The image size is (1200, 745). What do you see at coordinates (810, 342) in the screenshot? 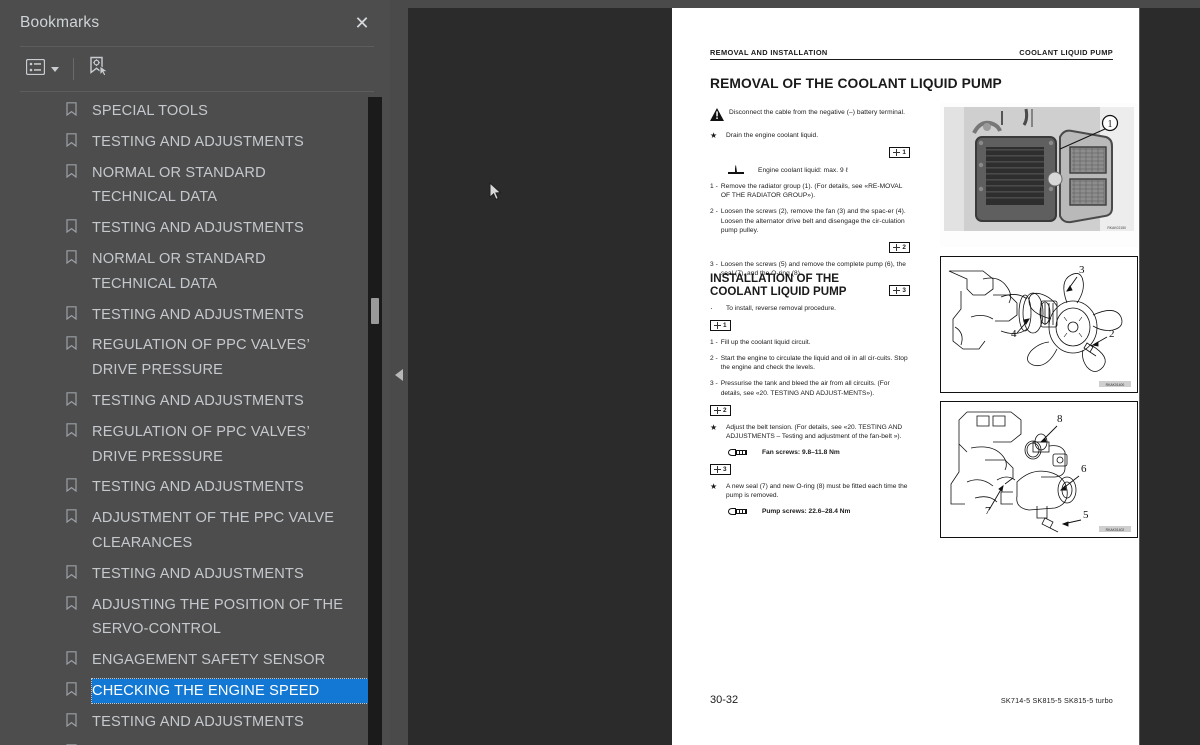
I see `numbered-step: 1 - Fill up the coolant liquid circuit.` at bounding box center [810, 342].